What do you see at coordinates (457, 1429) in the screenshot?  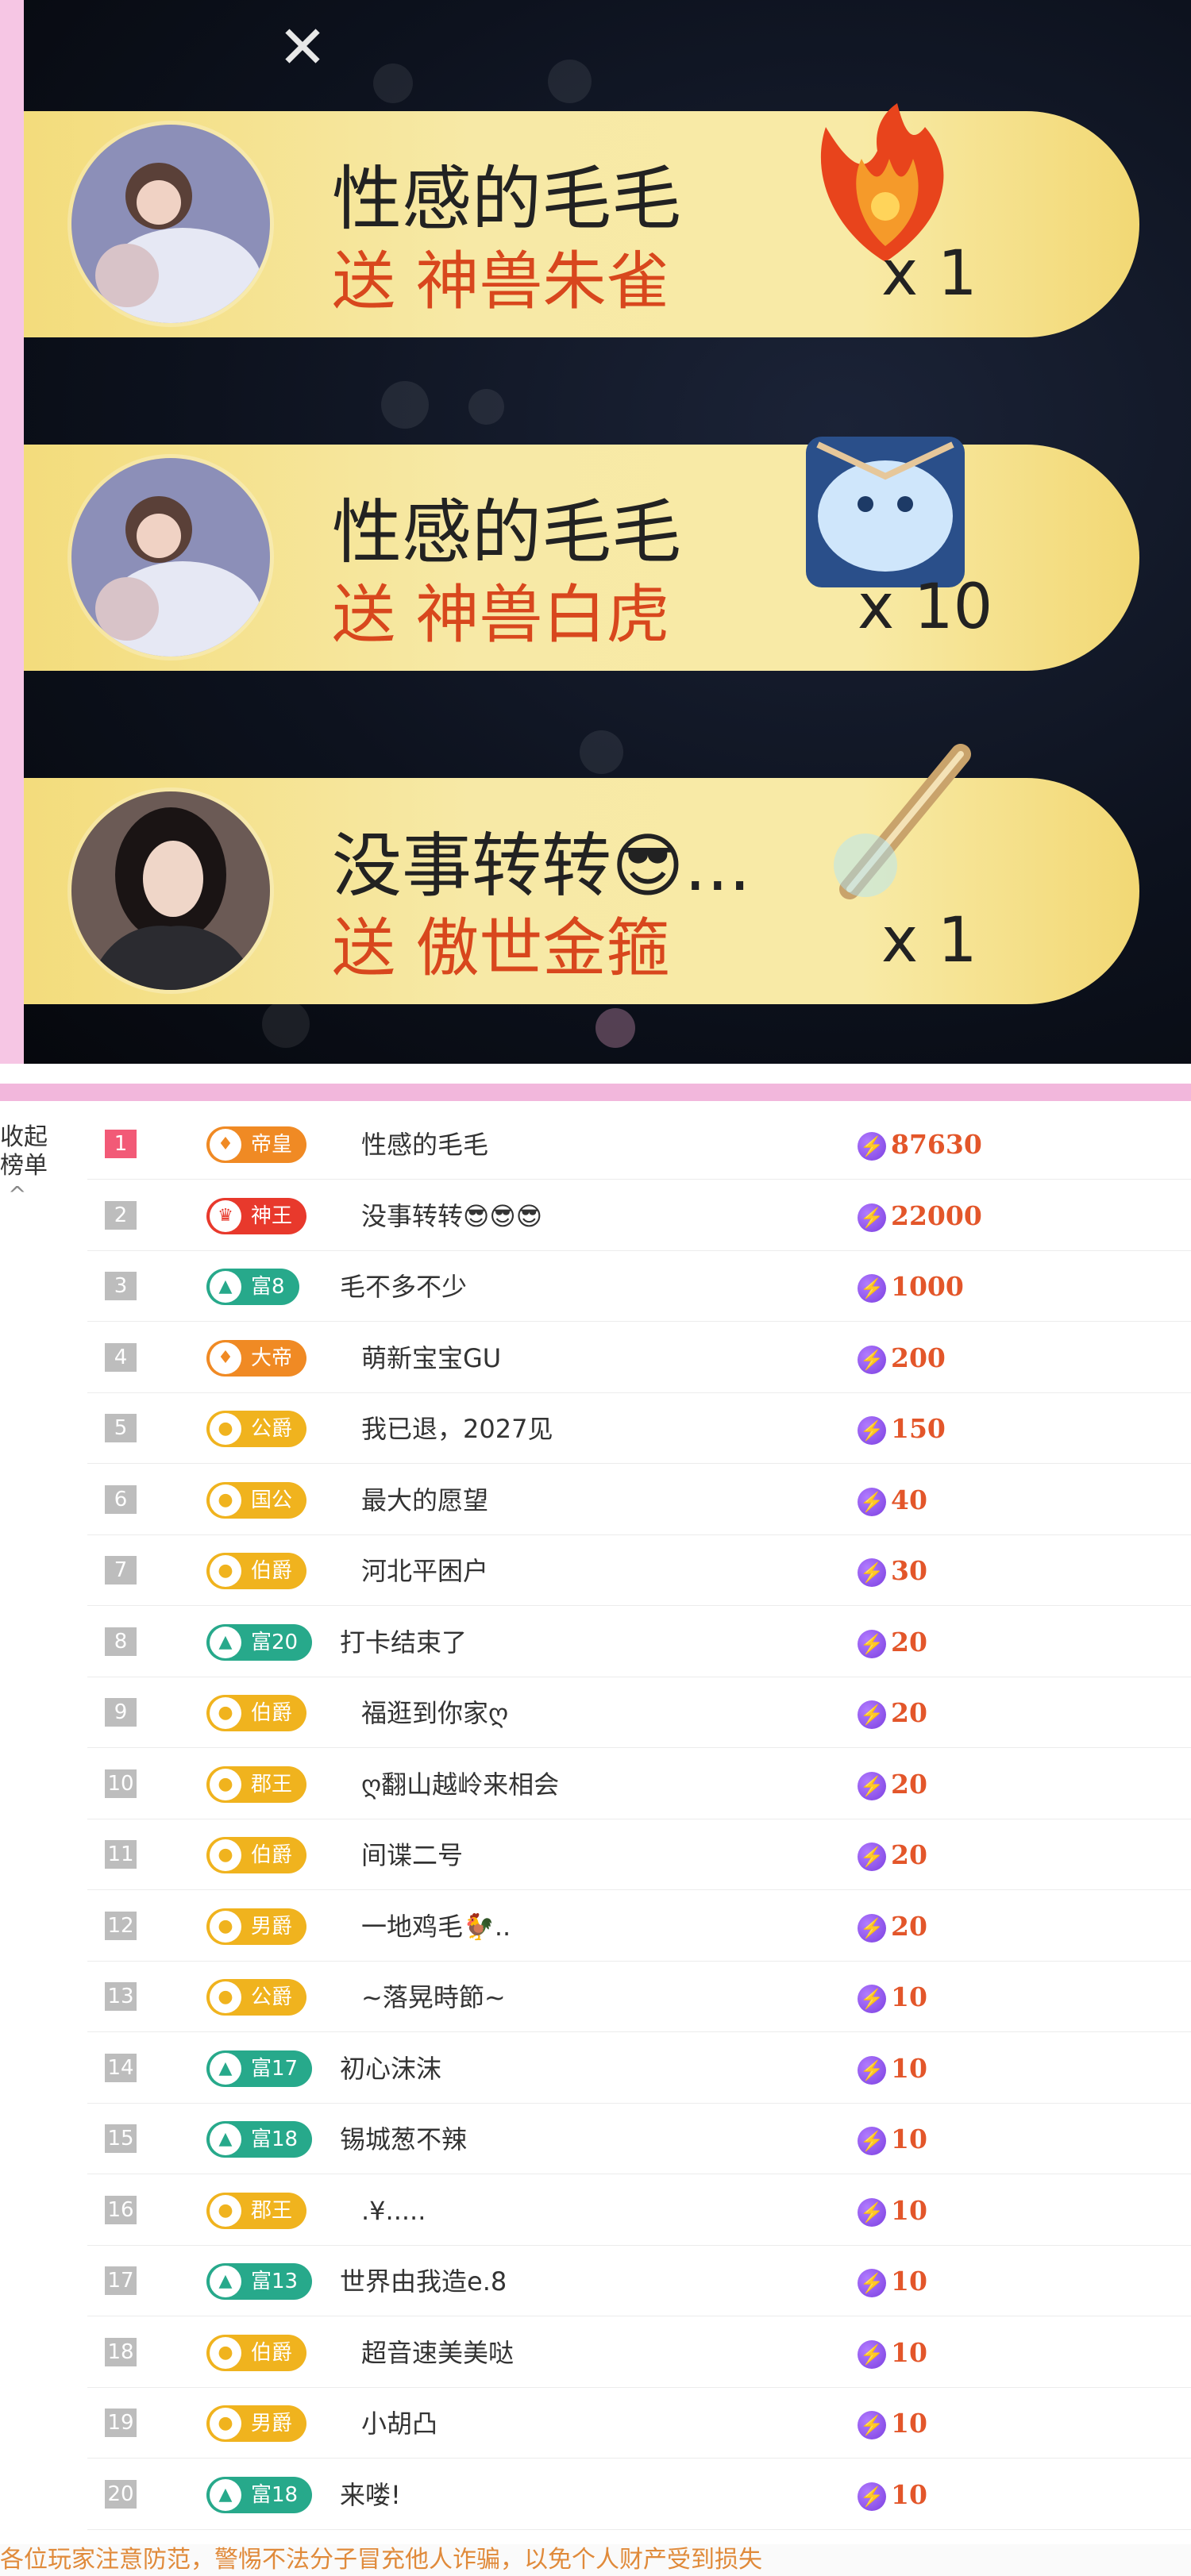 I see `username: 我已退，2027见` at bounding box center [457, 1429].